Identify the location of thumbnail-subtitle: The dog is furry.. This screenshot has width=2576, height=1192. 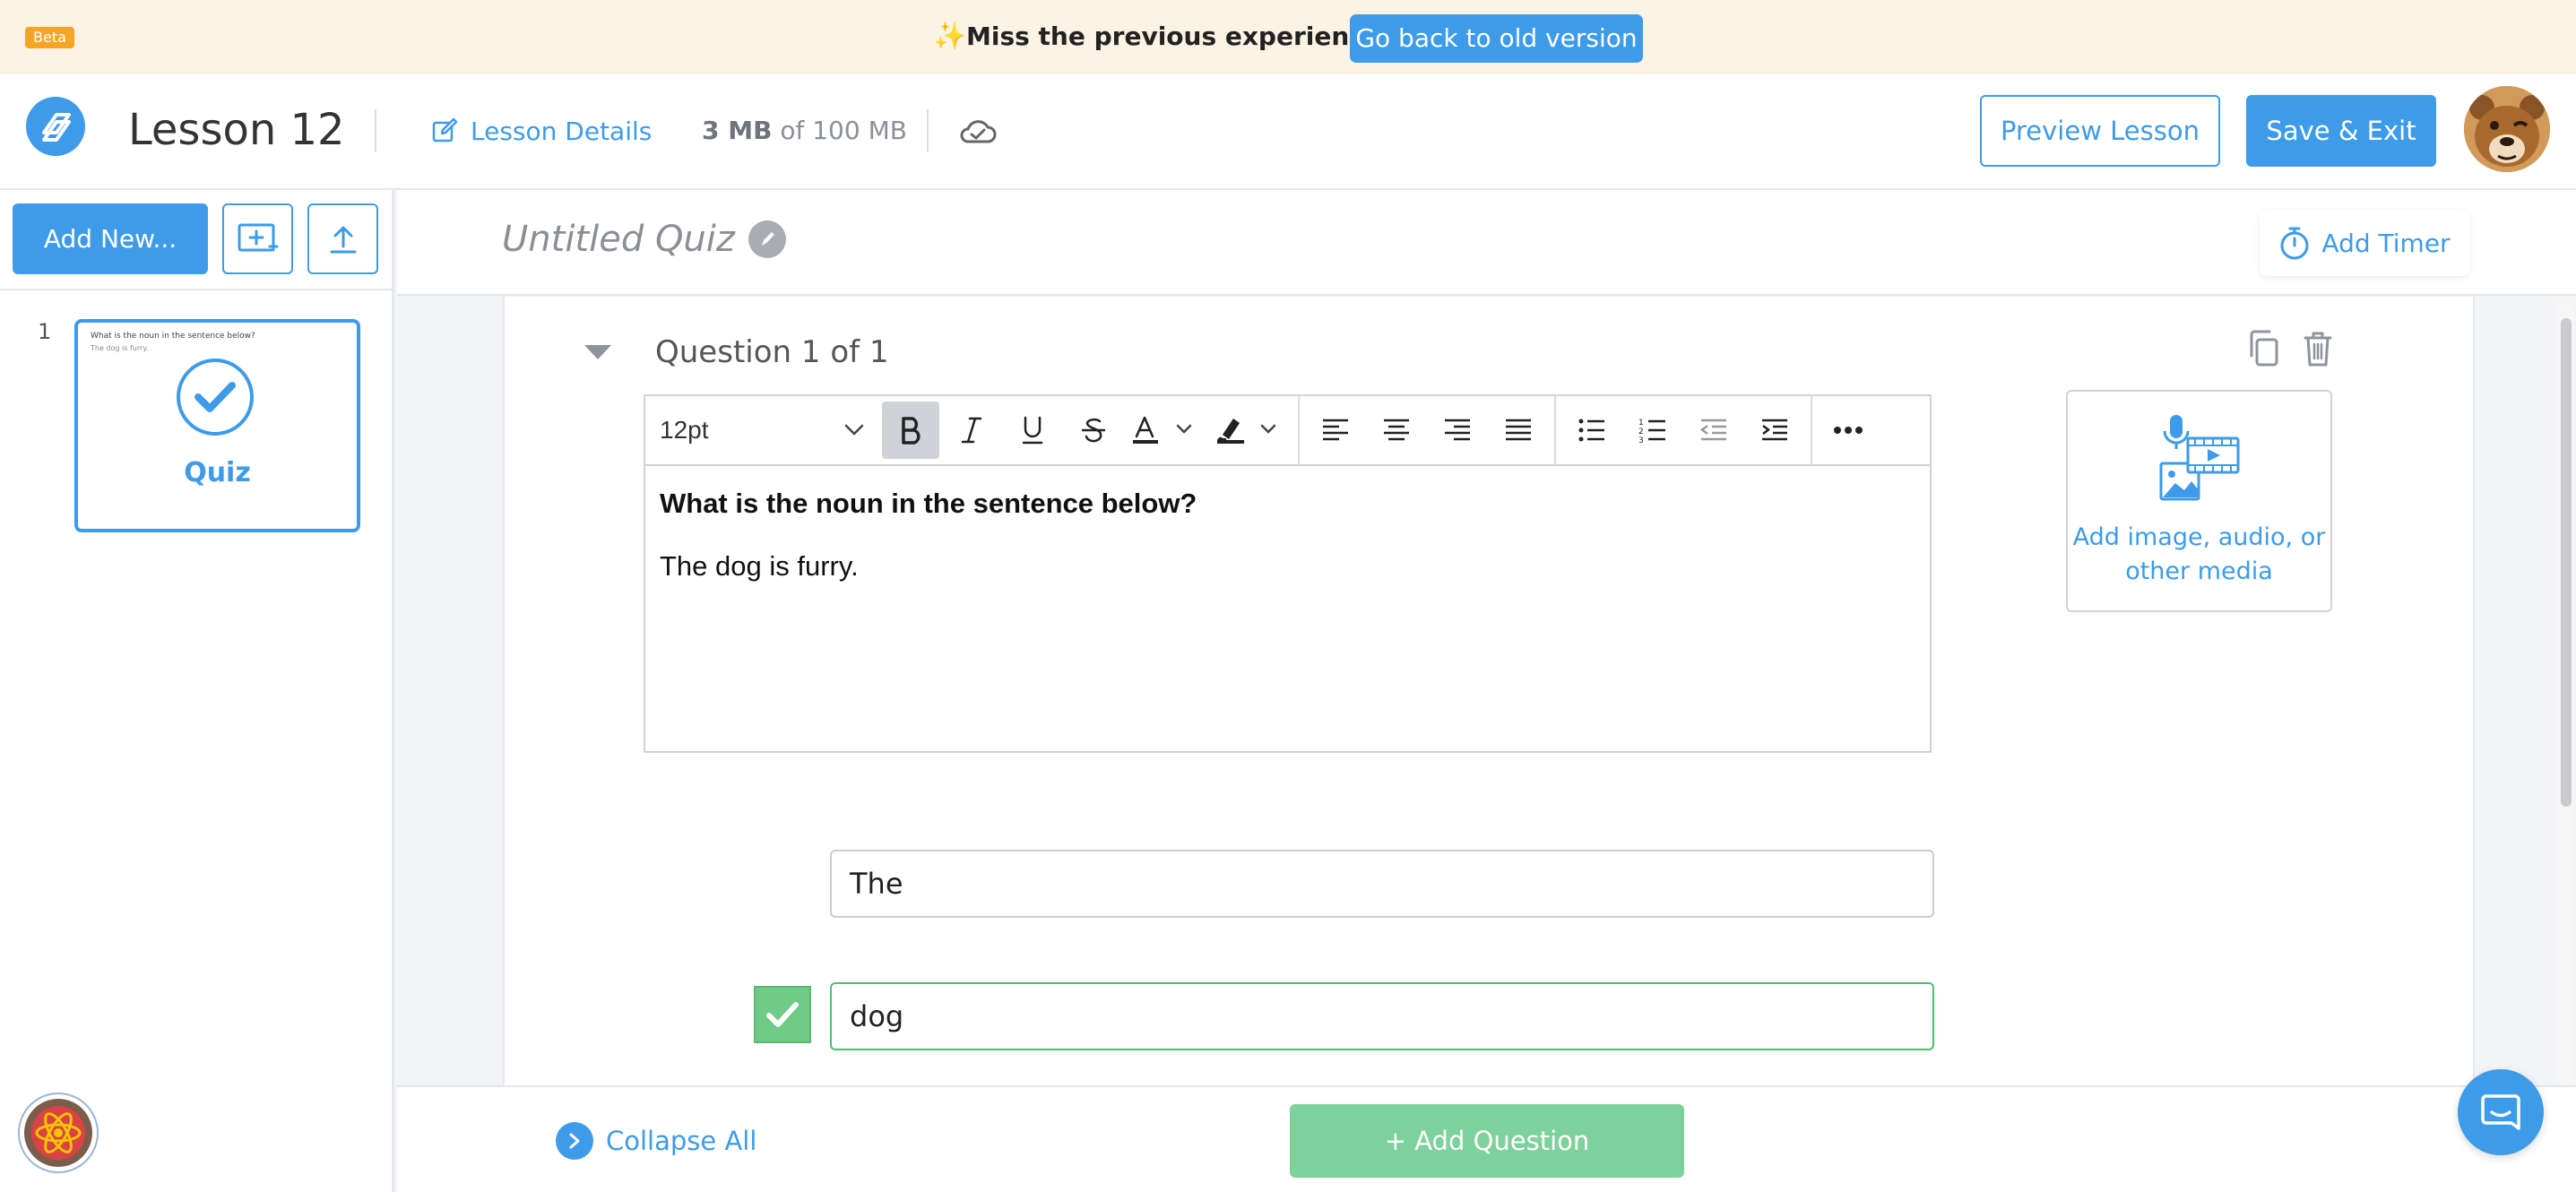
(120, 348).